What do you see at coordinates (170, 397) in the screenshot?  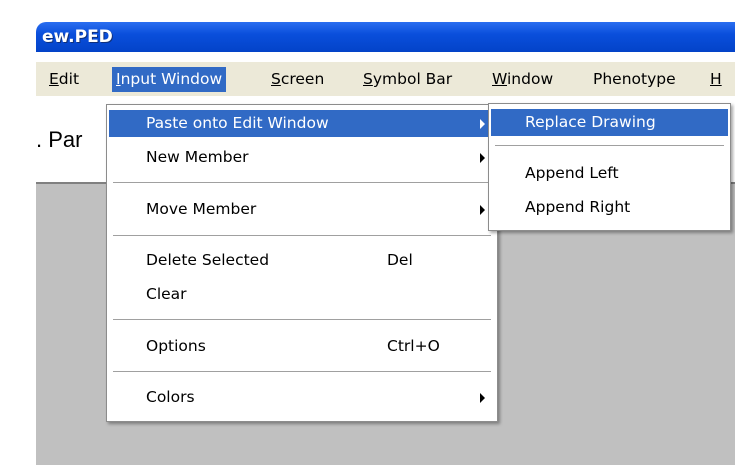 I see `menu-item-label: Colors` at bounding box center [170, 397].